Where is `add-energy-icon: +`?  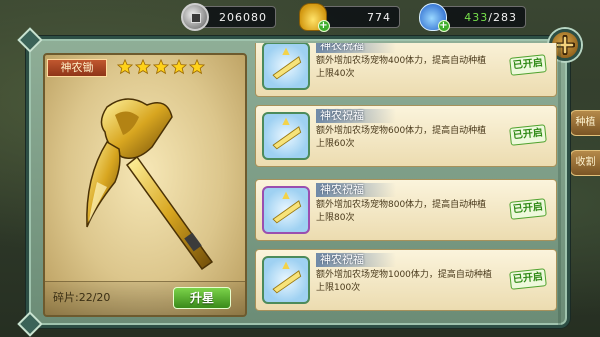
add-energy-icon: + is located at coordinates (444, 26).